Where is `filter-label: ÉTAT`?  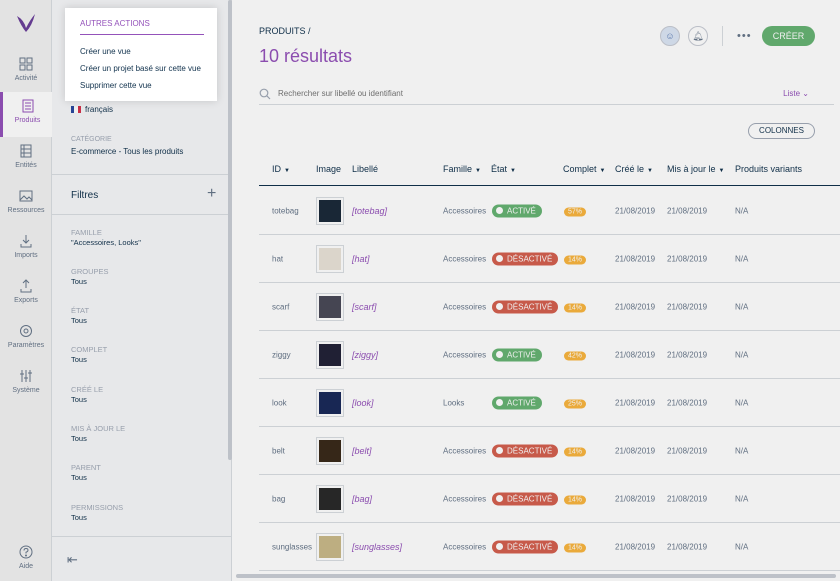 filter-label: ÉTAT is located at coordinates (80, 310).